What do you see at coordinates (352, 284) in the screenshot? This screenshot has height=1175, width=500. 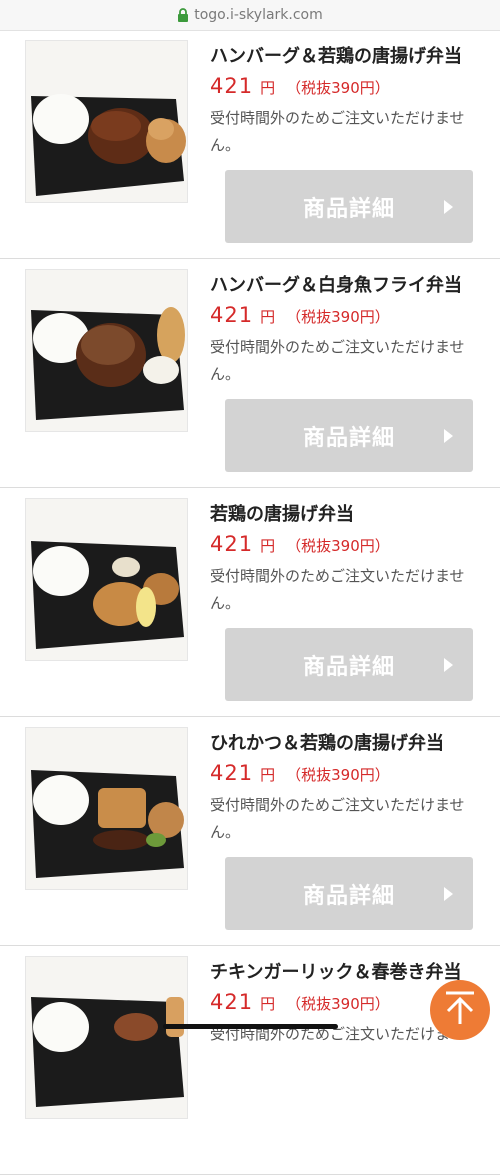 I see `product-name: ハンバーグ＆白身魚フライ弁当` at bounding box center [352, 284].